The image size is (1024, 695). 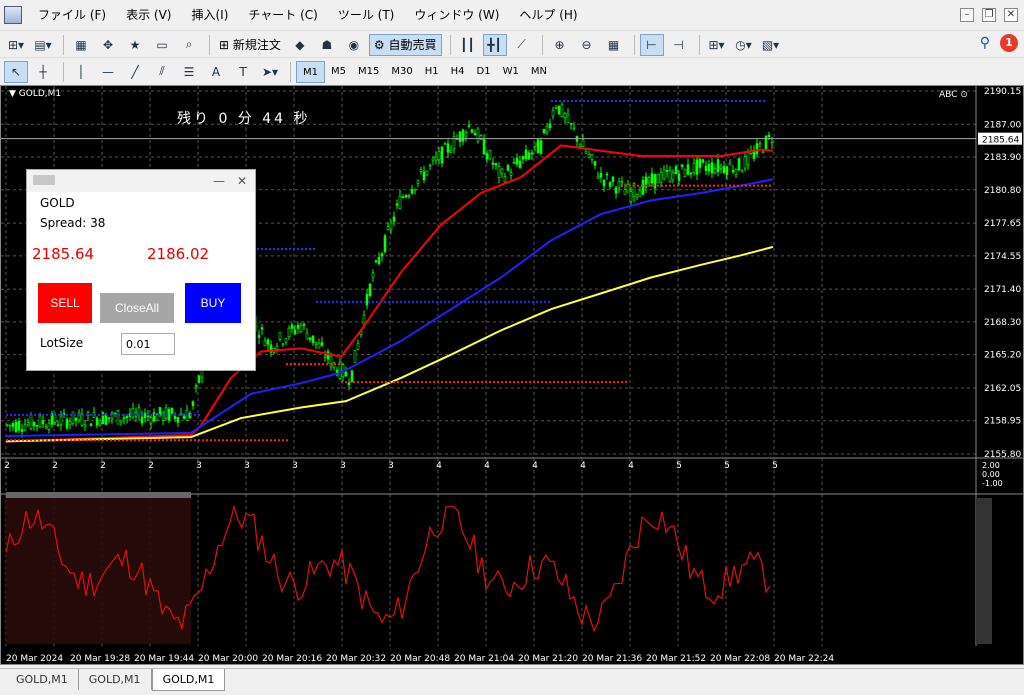 What do you see at coordinates (587, 45) in the screenshot?
I see `zoom-out-icon: ⊖` at bounding box center [587, 45].